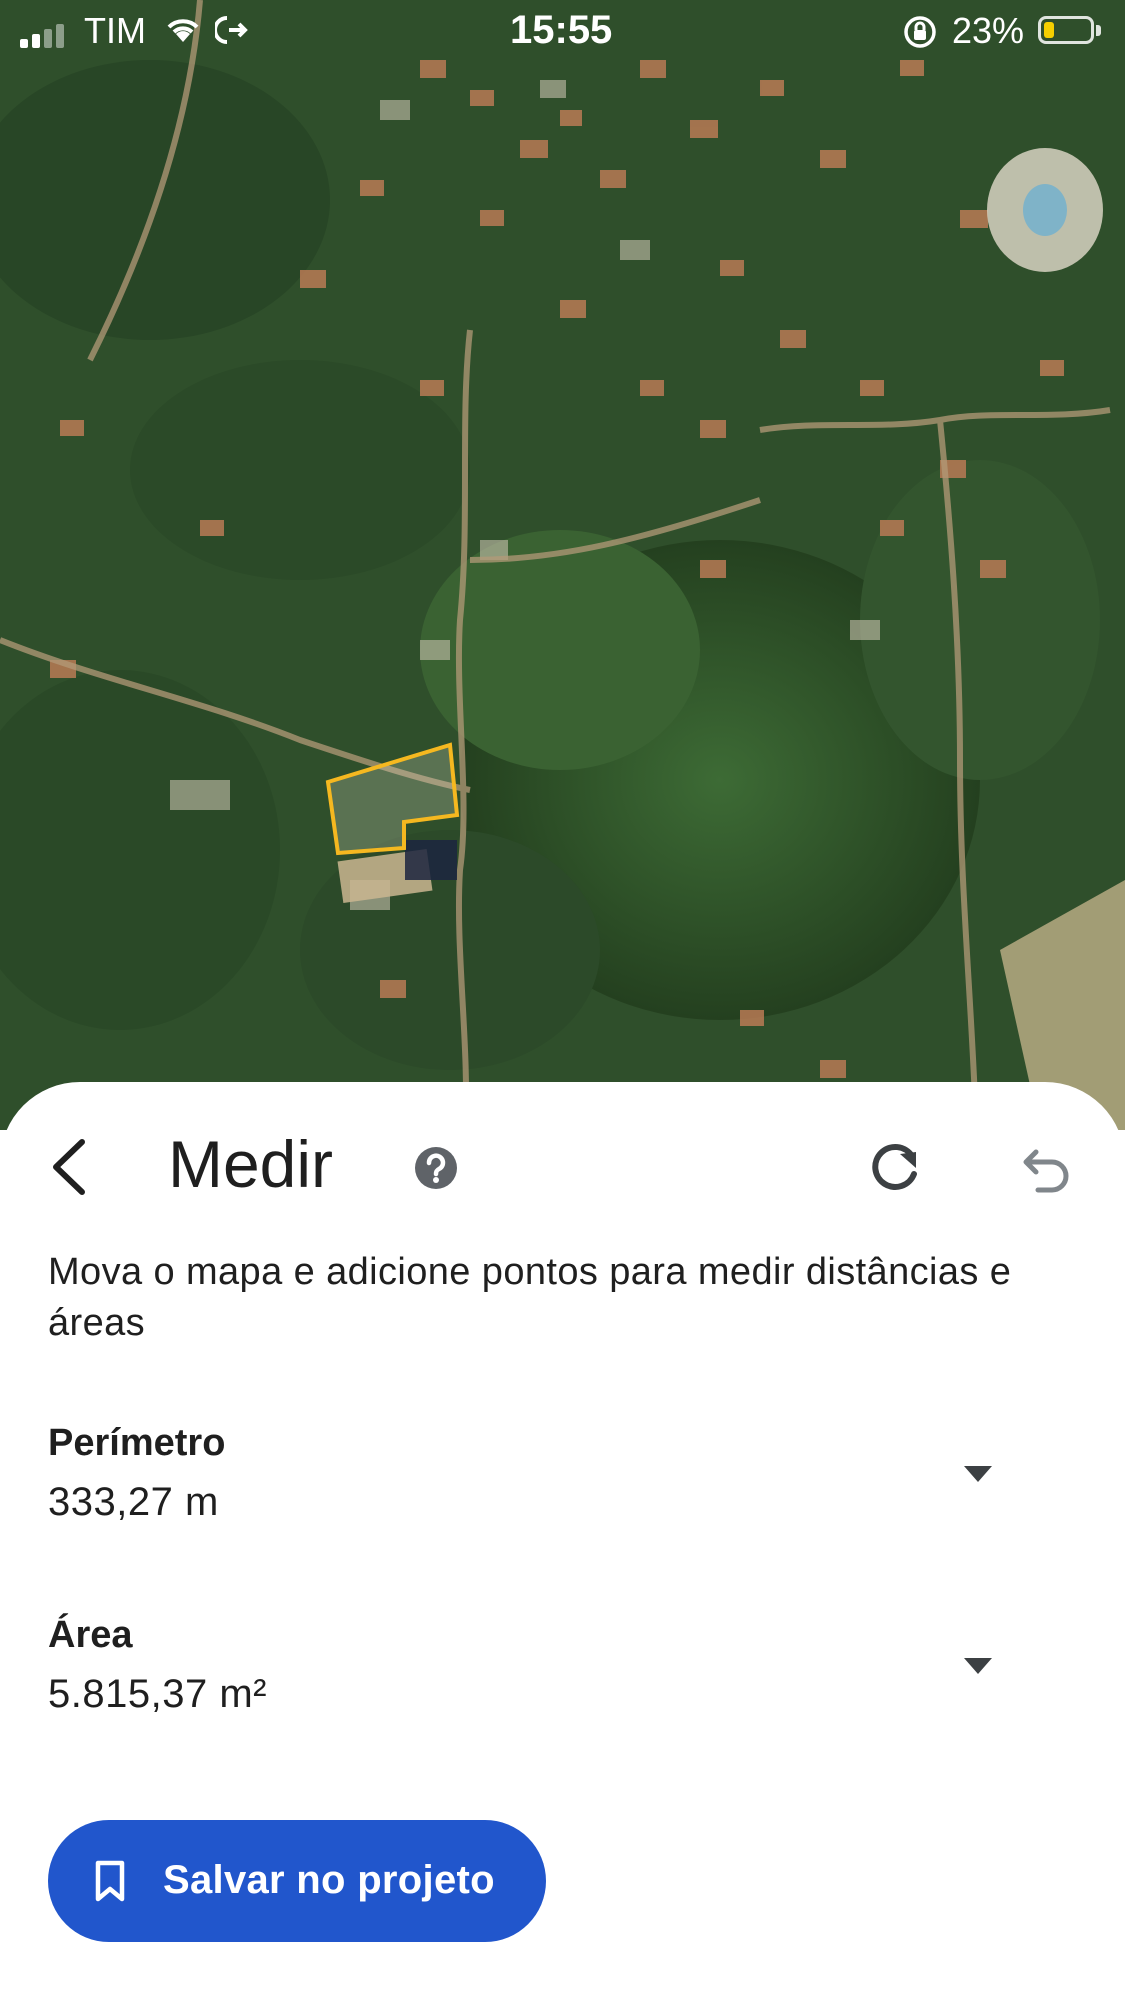  I want to click on undo-icon, so click(1046, 1171).